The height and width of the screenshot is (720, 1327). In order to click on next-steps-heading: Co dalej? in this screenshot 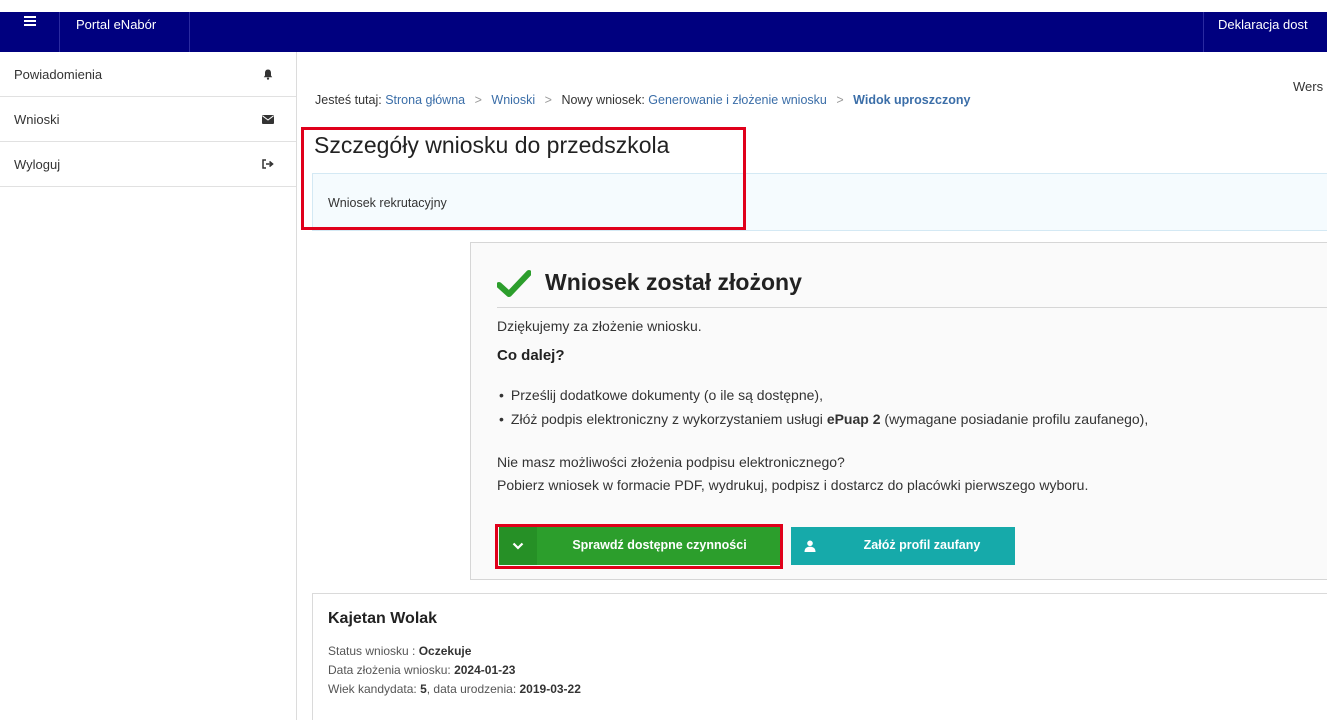, I will do `click(531, 355)`.